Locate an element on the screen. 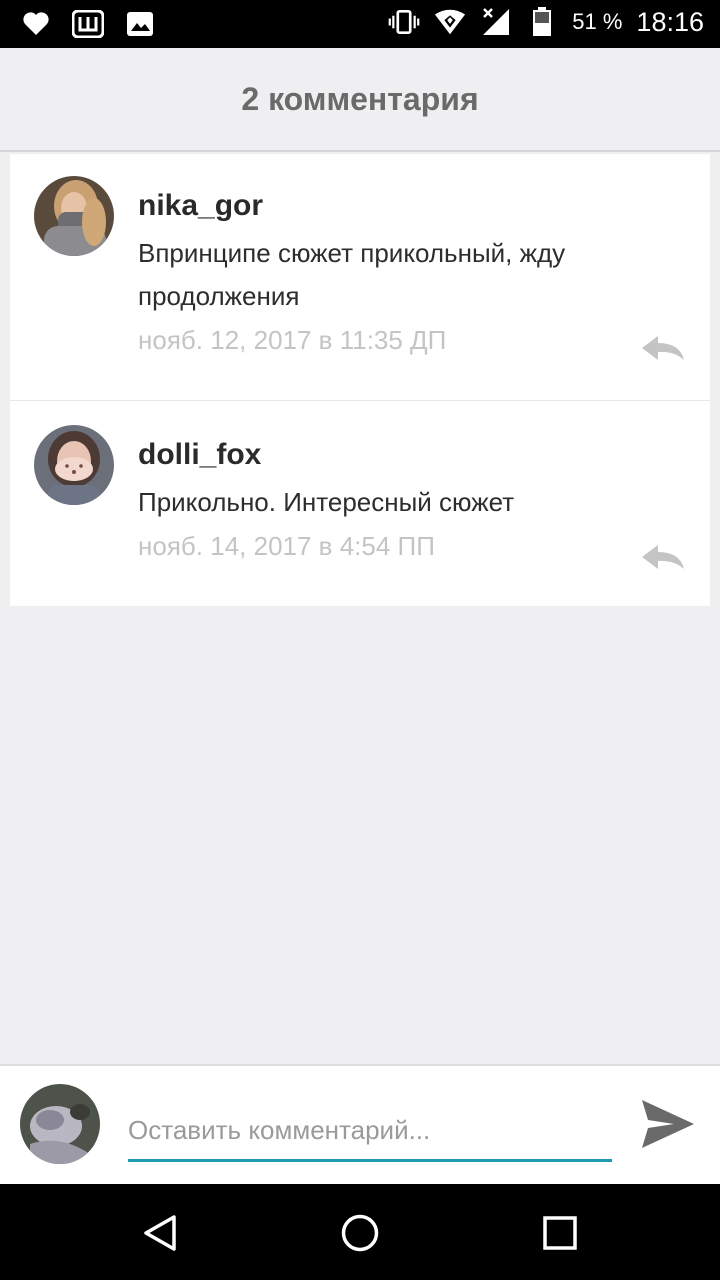  comment-input-field is located at coordinates (370, 1132).